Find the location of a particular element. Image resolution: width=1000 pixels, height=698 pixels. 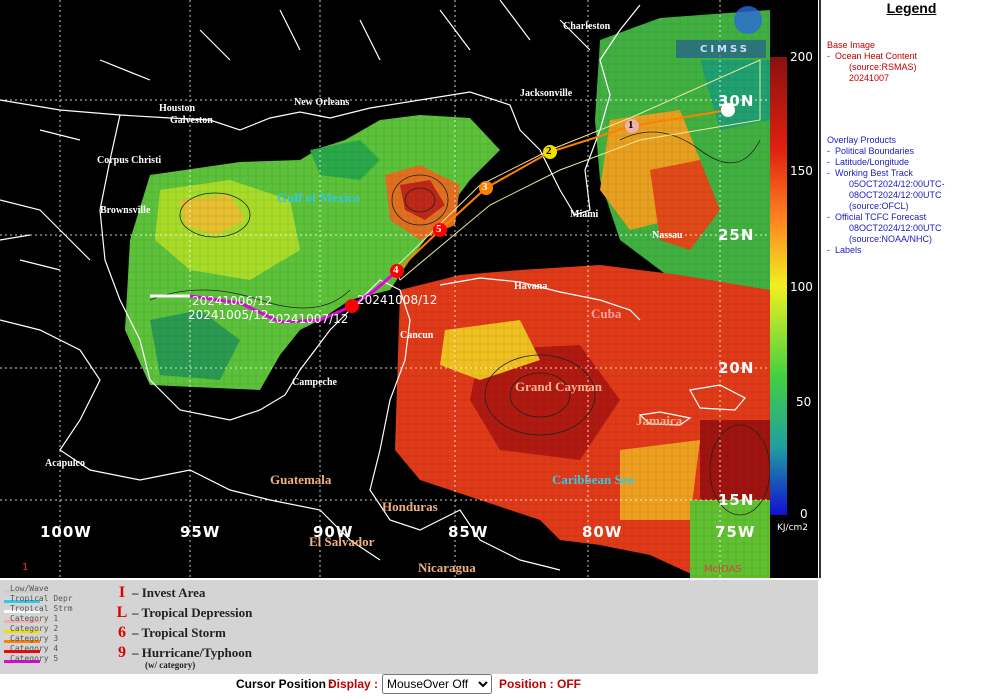

legend-base-source: (source:RSMAS) is located at coordinates (883, 67).